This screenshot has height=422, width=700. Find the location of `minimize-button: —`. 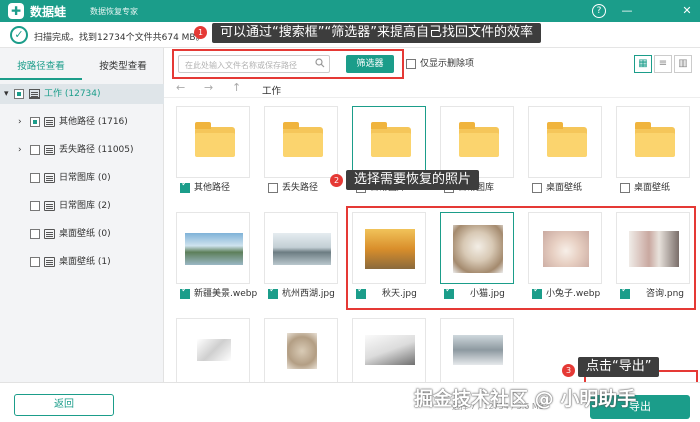

minimize-button: — is located at coordinates (627, 11).